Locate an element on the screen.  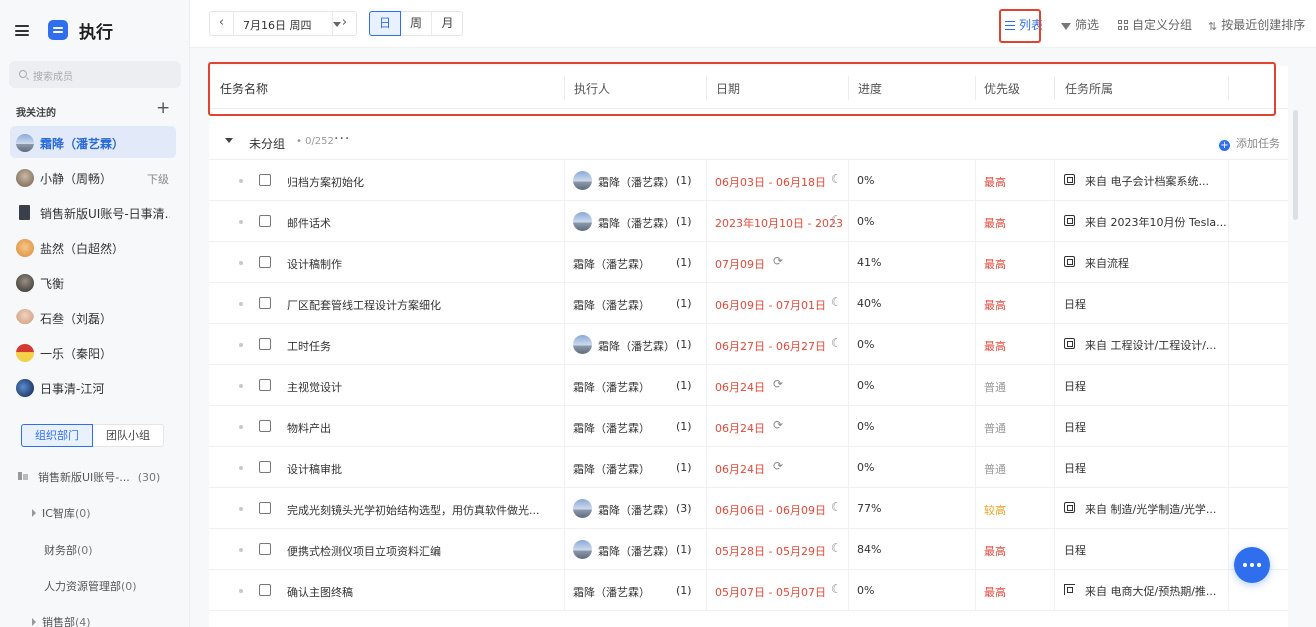
next-date-button: › is located at coordinates (344, 23).